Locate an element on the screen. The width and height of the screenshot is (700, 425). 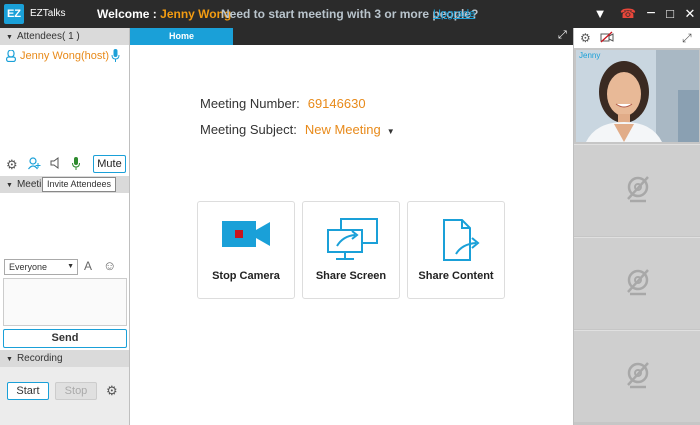
video-toolbar: ⚙ ⤢ is located at coordinates (637, 38).